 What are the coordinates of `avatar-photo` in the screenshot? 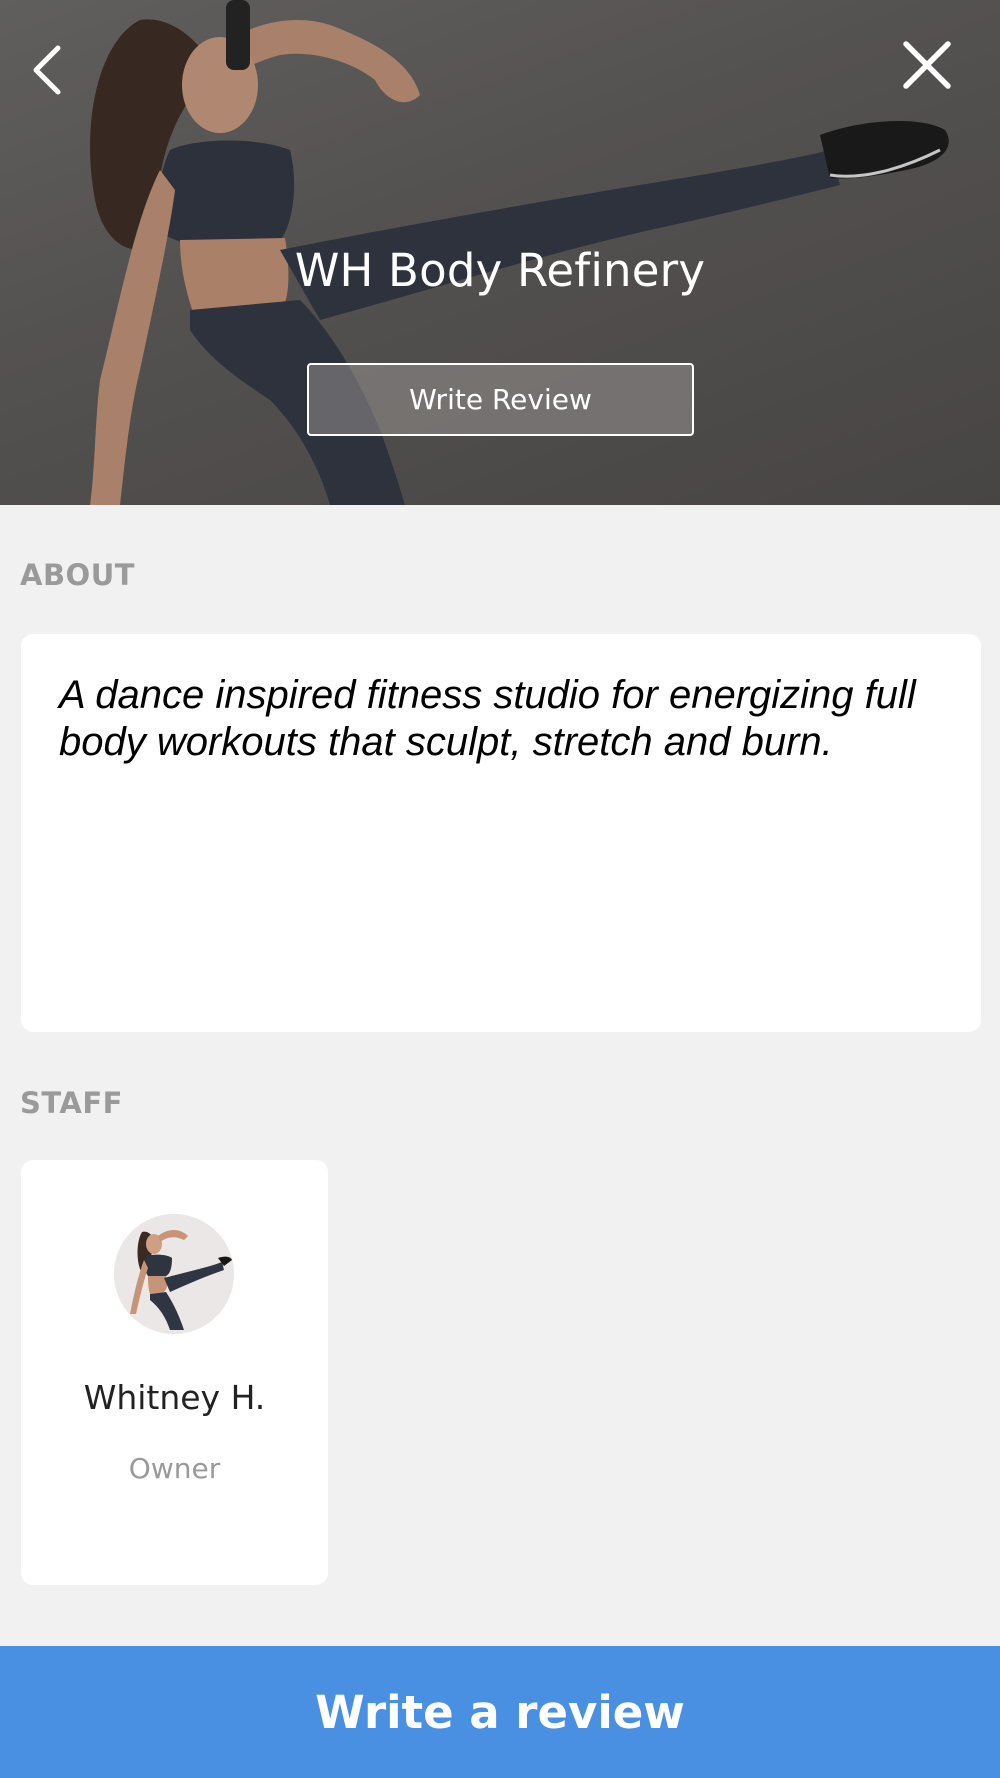 It's located at (174, 1274).